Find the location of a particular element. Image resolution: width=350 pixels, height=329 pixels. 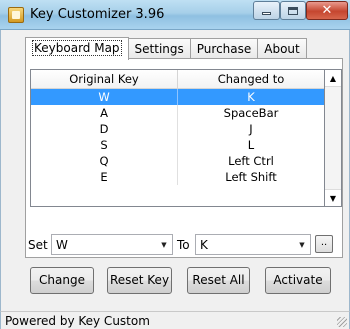

change-button: Change is located at coordinates (62, 280).